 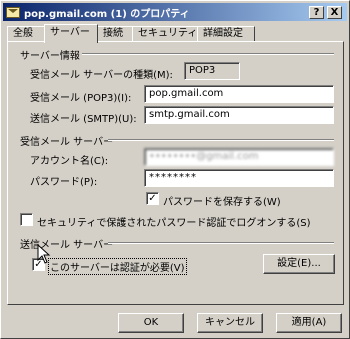 I want to click on help-button: ?, so click(x=316, y=12).